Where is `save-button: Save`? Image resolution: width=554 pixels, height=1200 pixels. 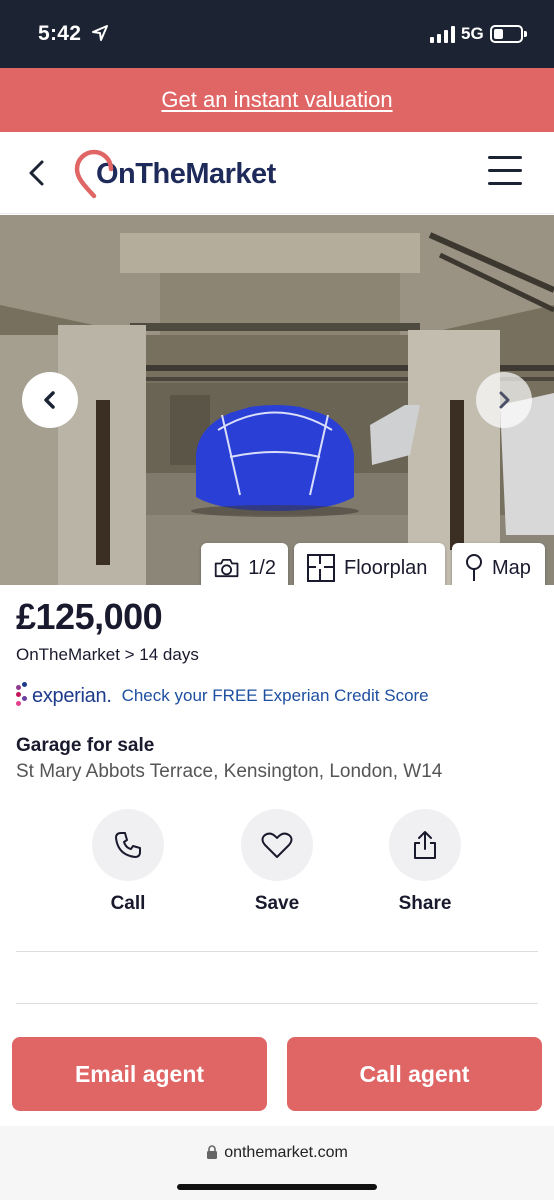 save-button: Save is located at coordinates (277, 862).